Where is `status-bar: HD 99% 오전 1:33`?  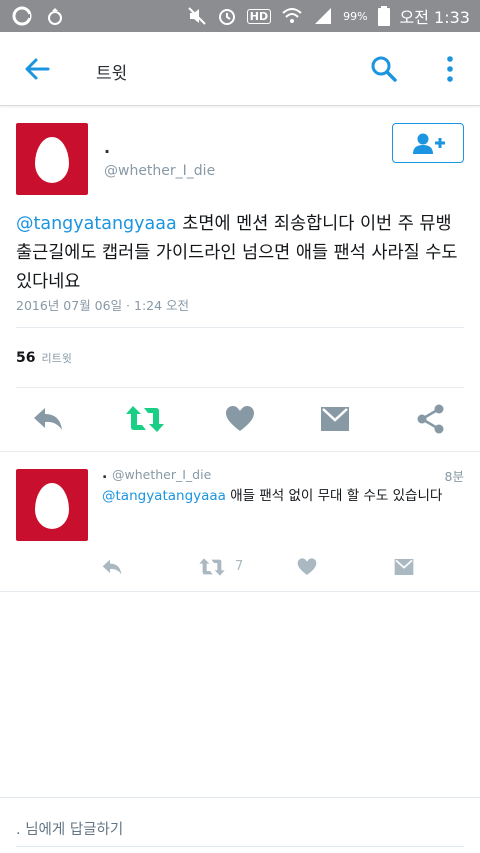 status-bar: HD 99% 오전 1:33 is located at coordinates (240, 16).